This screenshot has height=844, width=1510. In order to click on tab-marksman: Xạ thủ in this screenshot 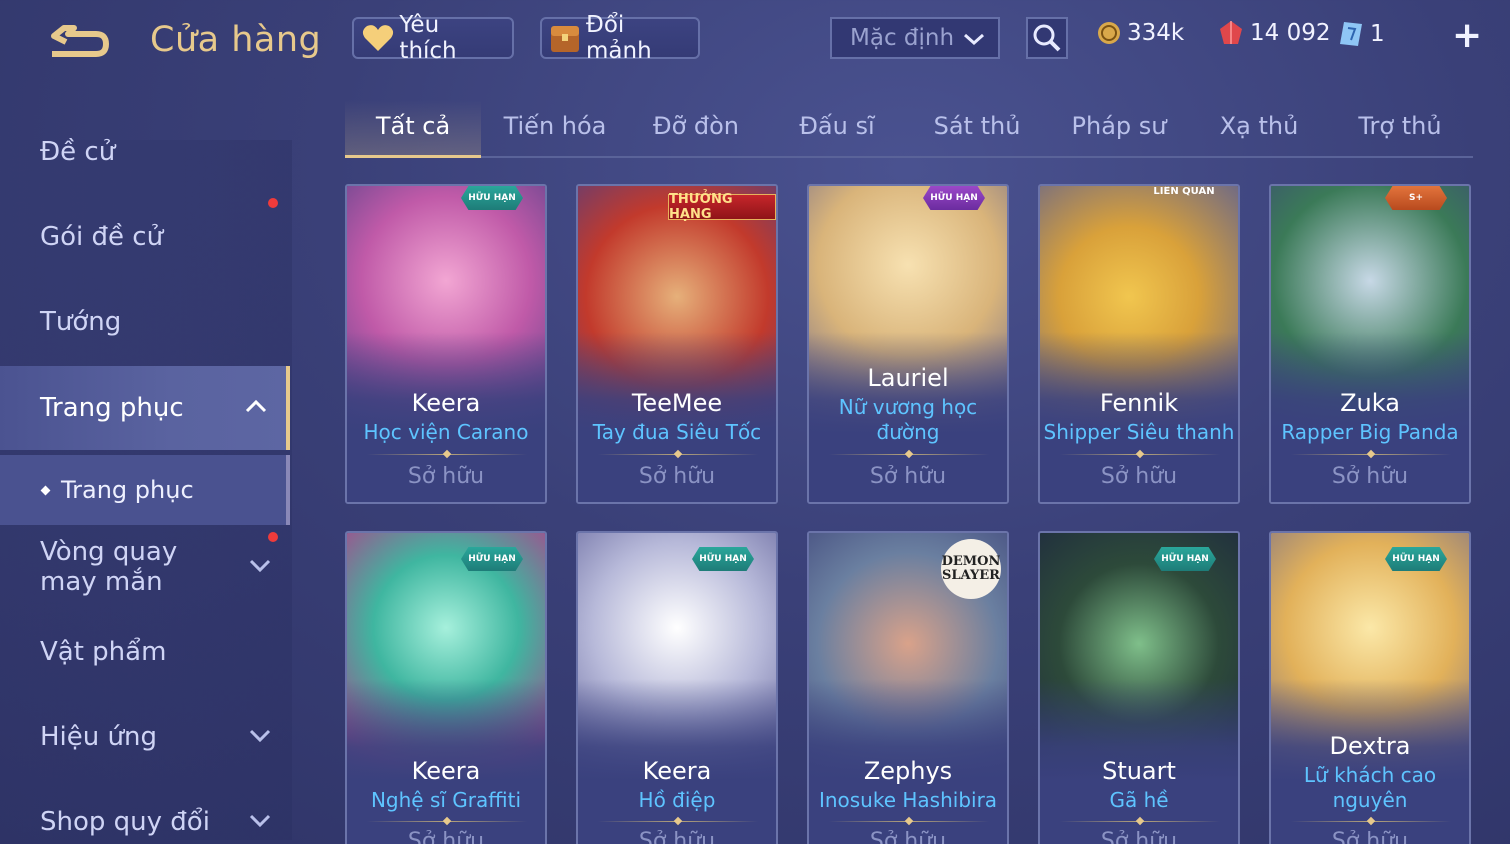, I will do `click(1259, 126)`.